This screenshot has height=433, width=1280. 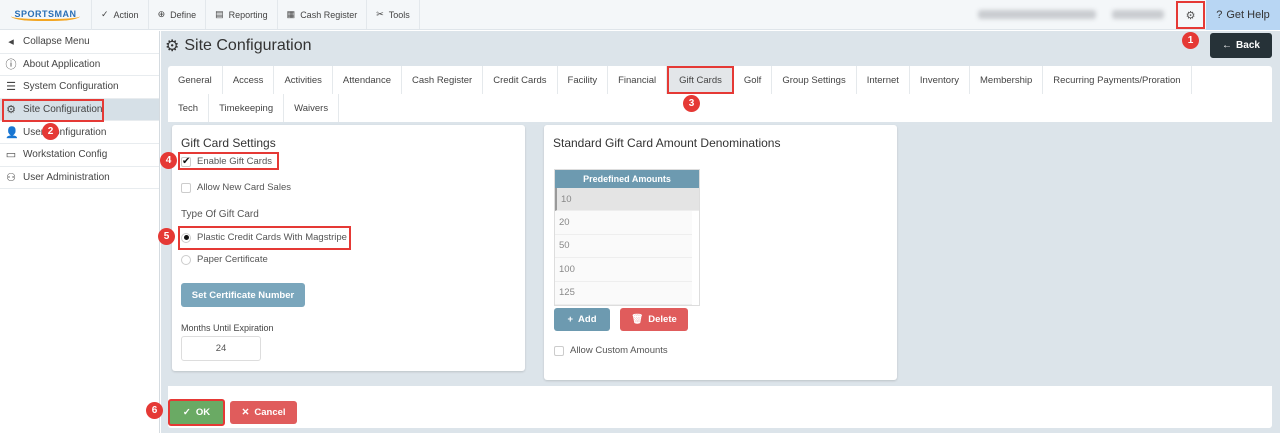 I want to click on tab-access: Access, so click(x=249, y=80).